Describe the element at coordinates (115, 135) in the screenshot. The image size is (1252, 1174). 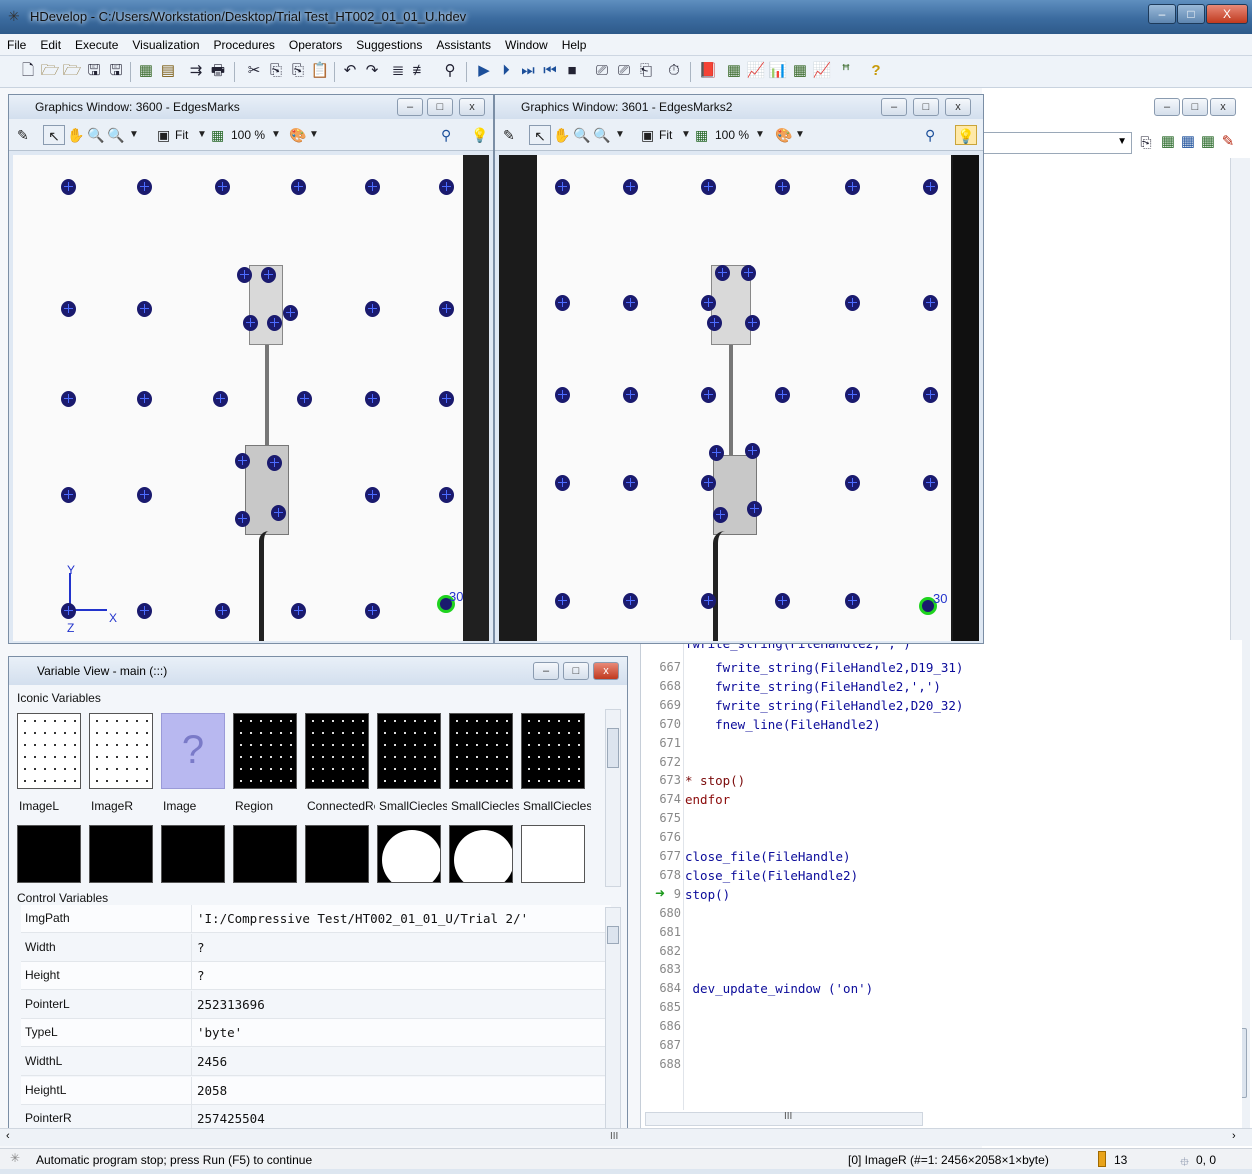
I see `zoom-in-icon: 🔍` at that location.